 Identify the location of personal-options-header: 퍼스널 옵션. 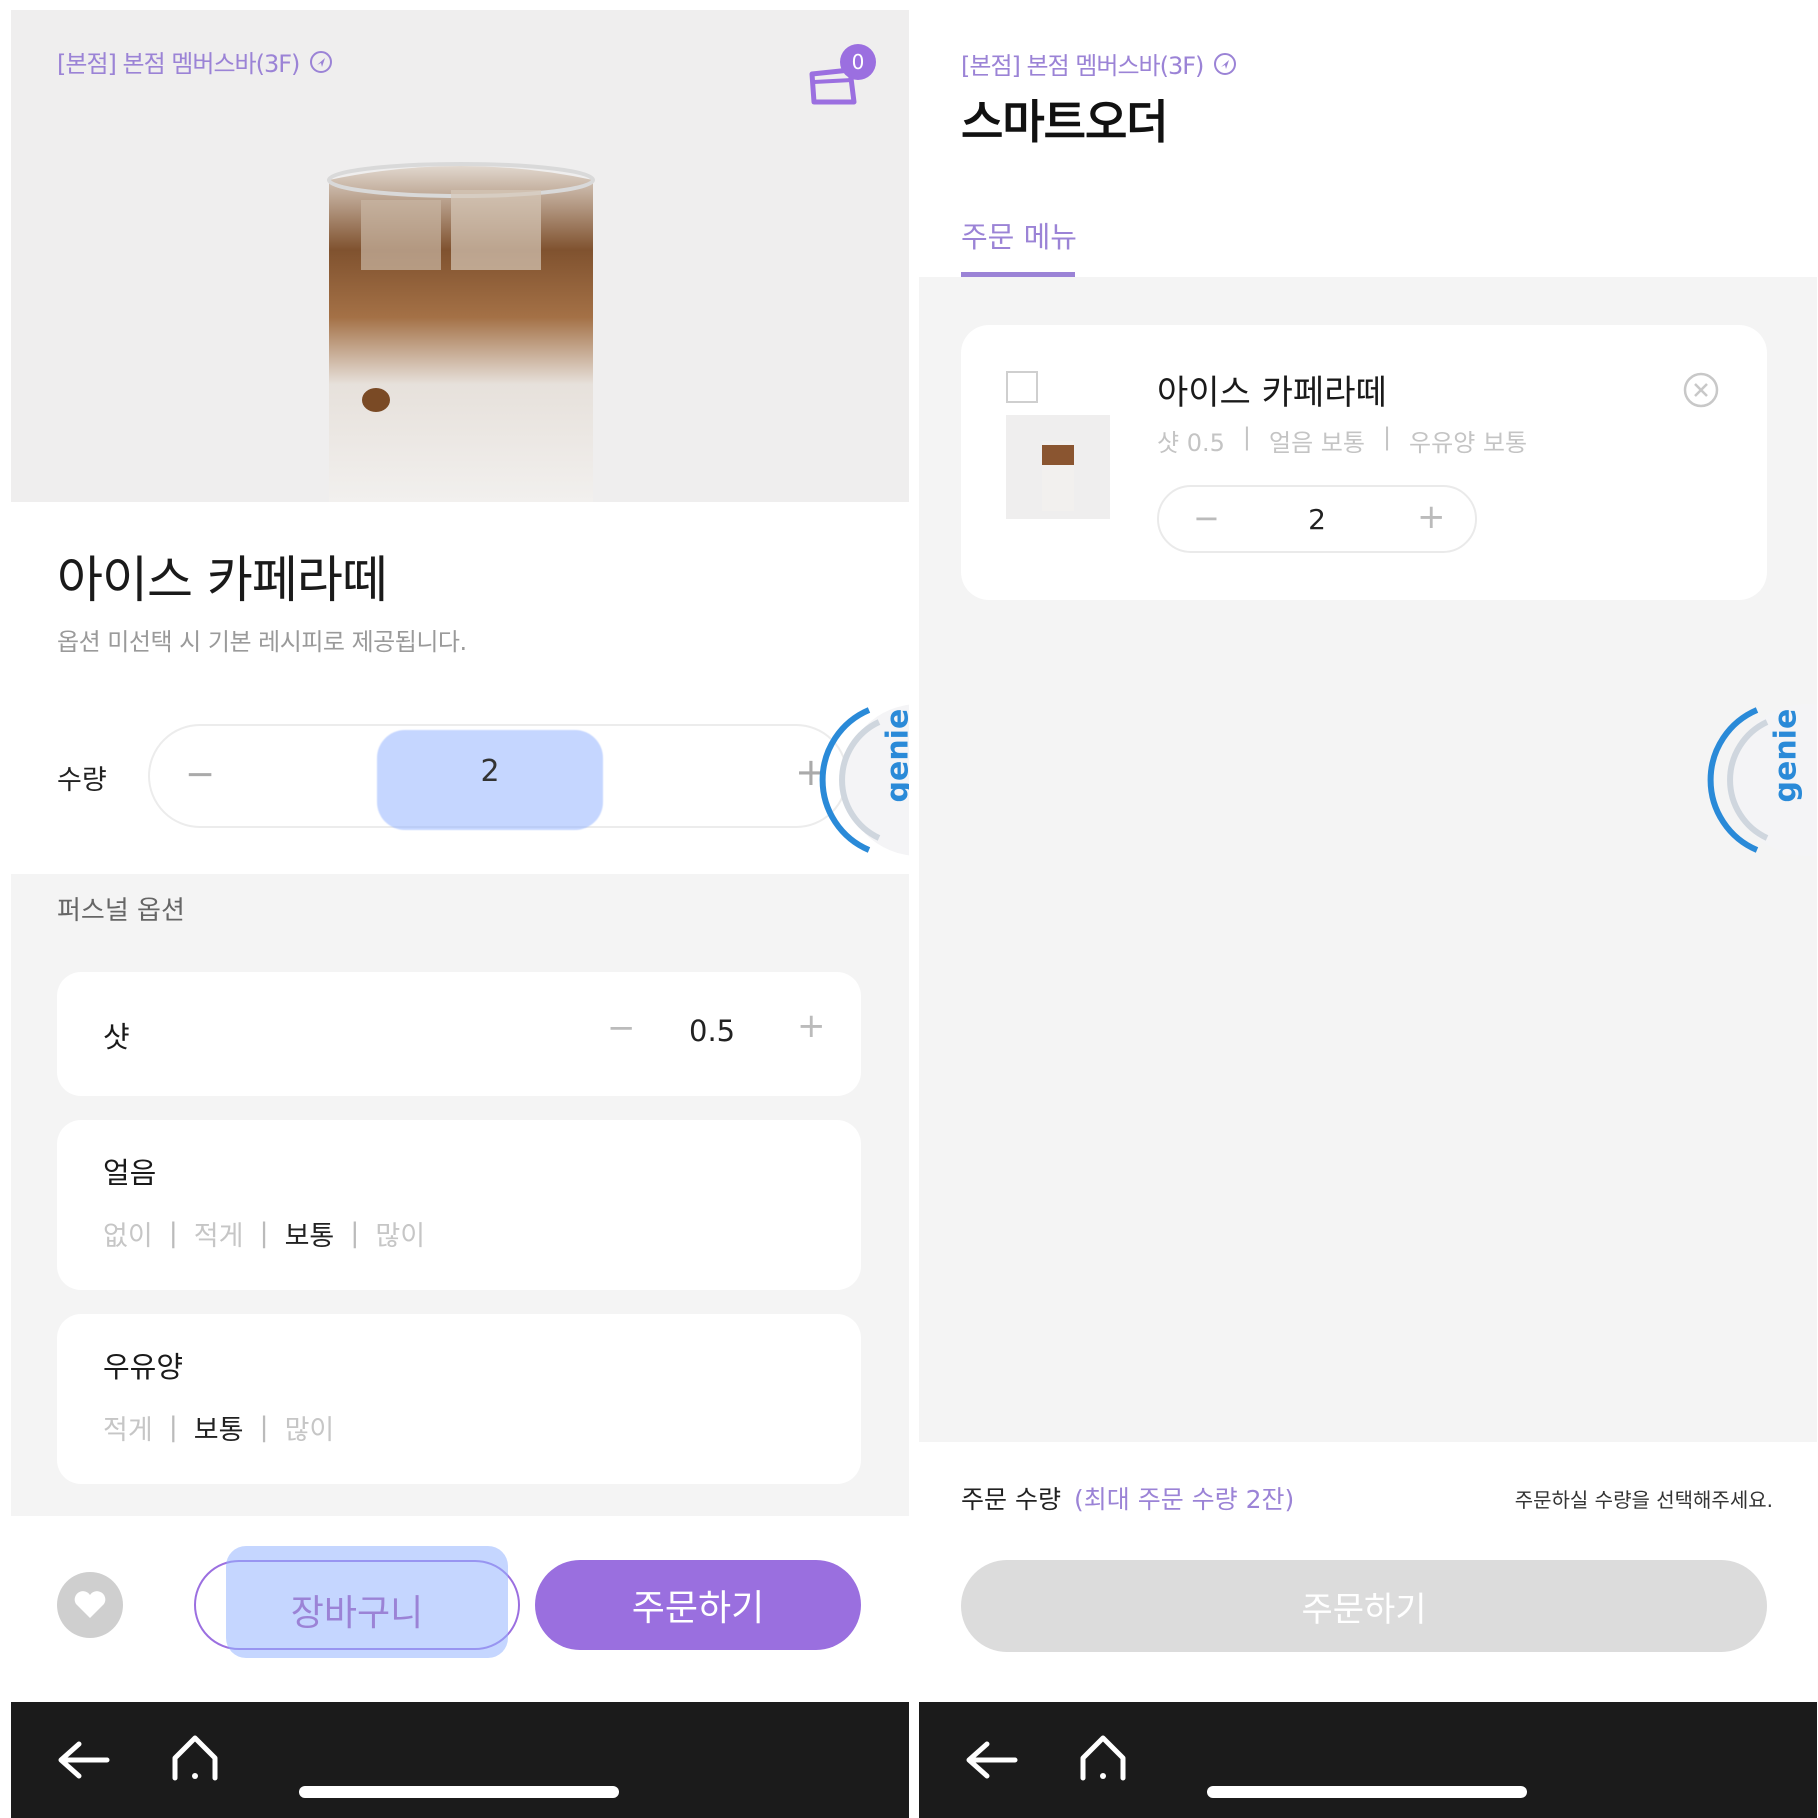
(460, 904).